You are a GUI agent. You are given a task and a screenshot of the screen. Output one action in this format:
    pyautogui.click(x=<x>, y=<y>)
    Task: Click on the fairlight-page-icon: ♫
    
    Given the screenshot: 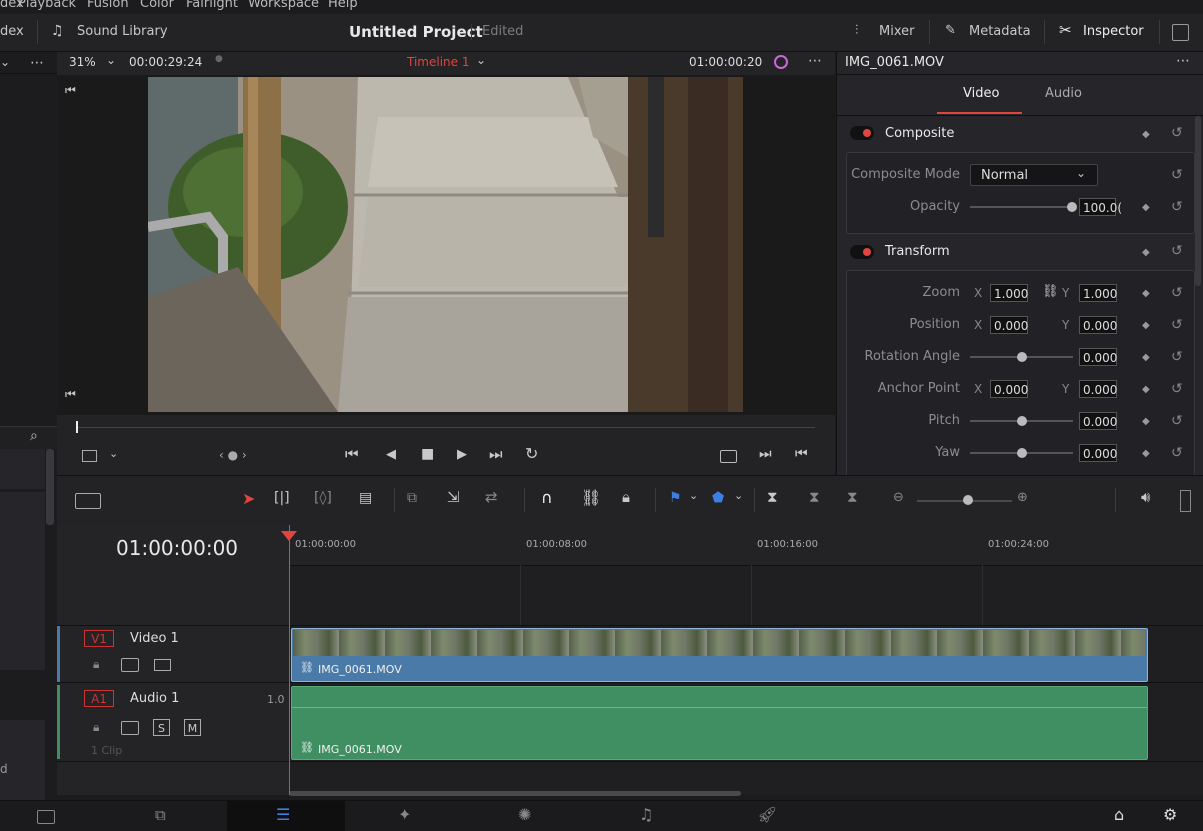 What is the action you would take?
    pyautogui.click(x=646, y=815)
    